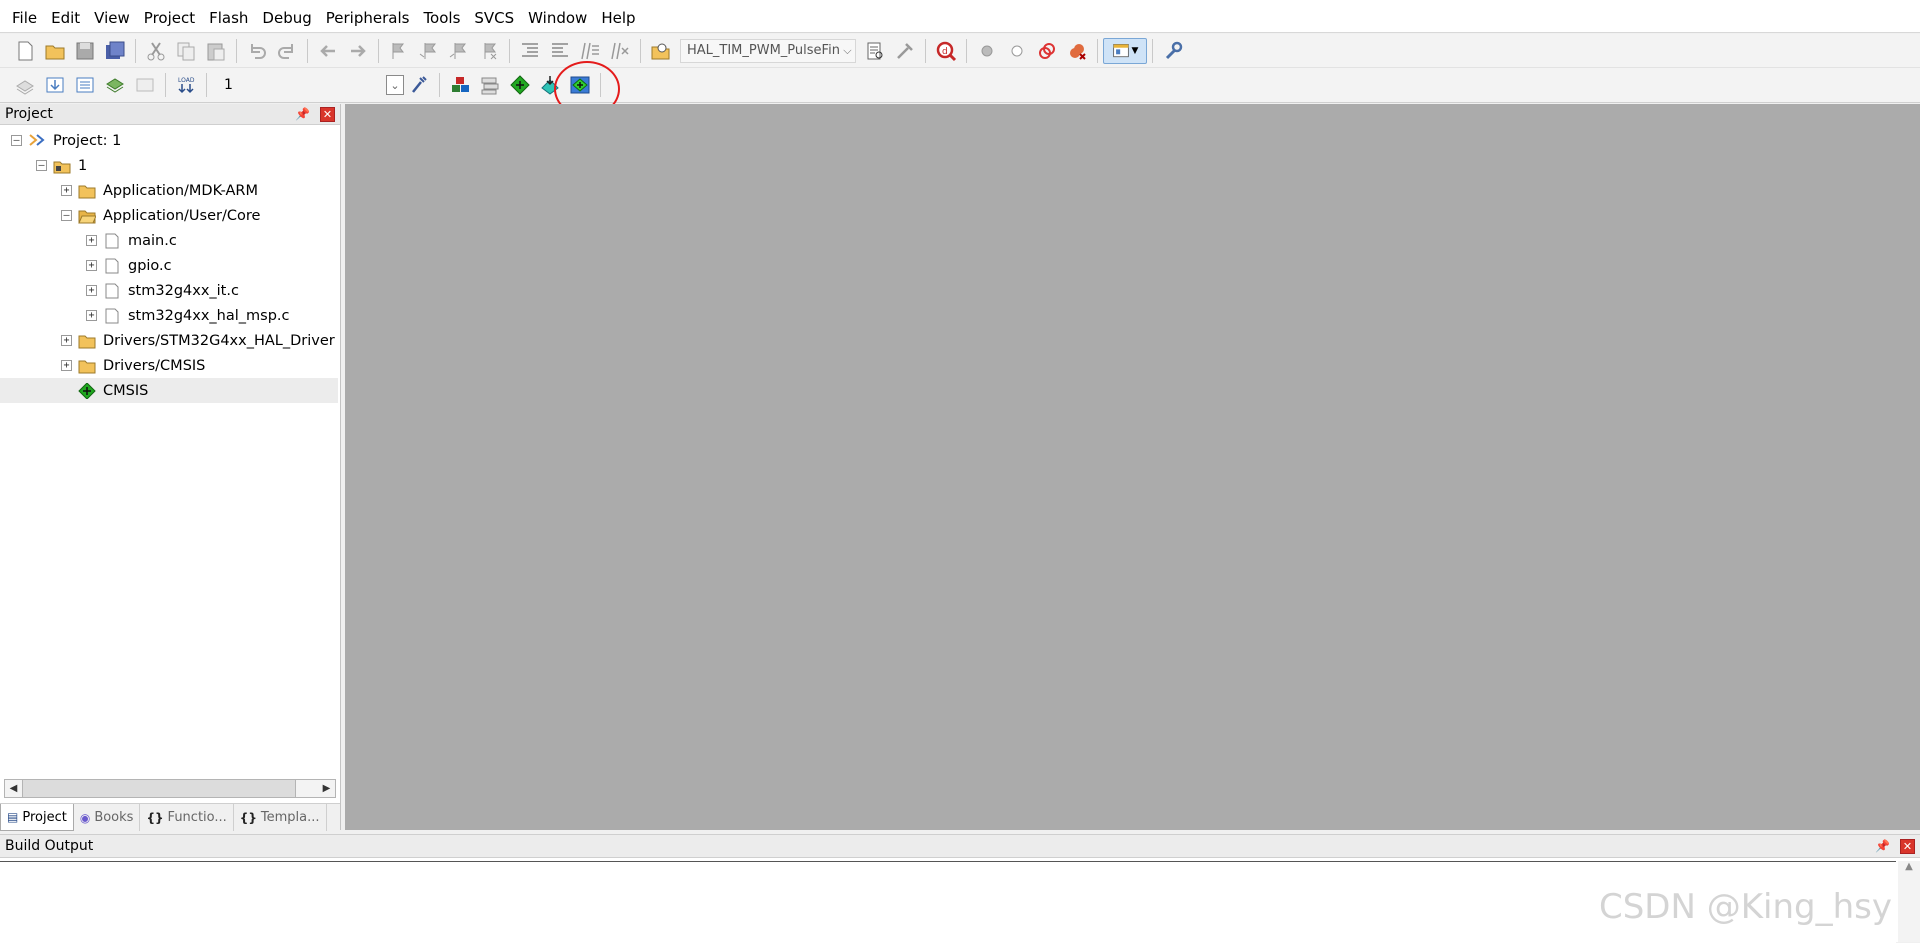 The height and width of the screenshot is (943, 1920). Describe the element at coordinates (112, 291) in the screenshot. I see `file-icon` at that location.